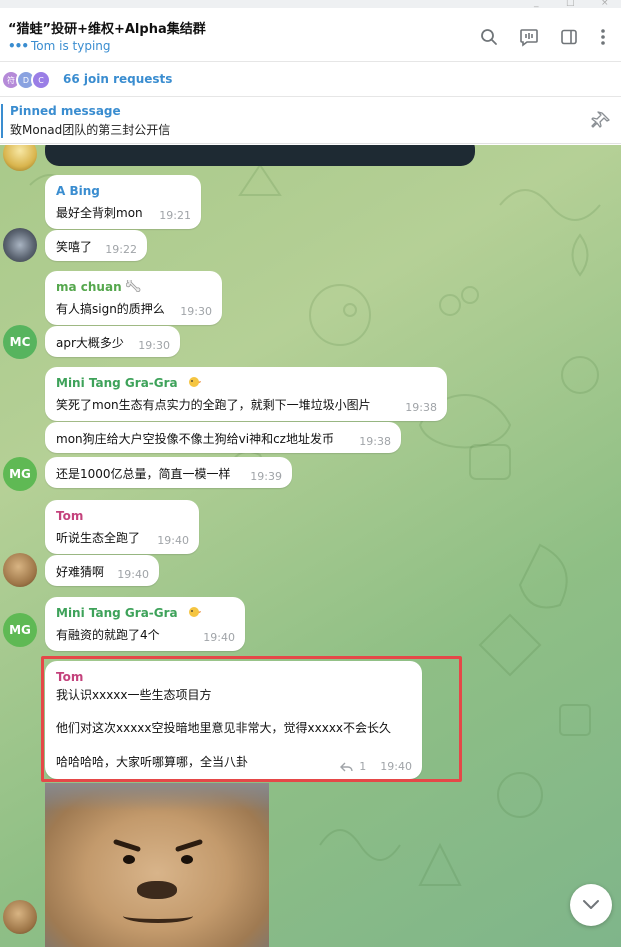  I want to click on message-bubble: A Bing 最好全背刺mon 19:21, so click(123, 202).